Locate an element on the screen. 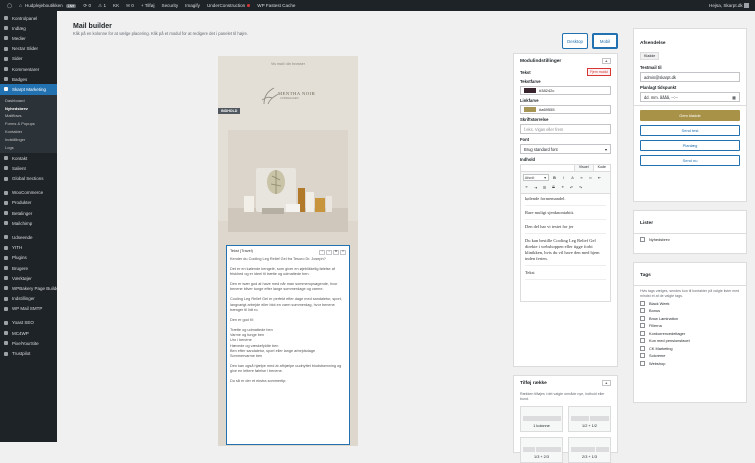 This screenshot has width=755, height=463. move-up-icon: ↑ is located at coordinates (322, 252).